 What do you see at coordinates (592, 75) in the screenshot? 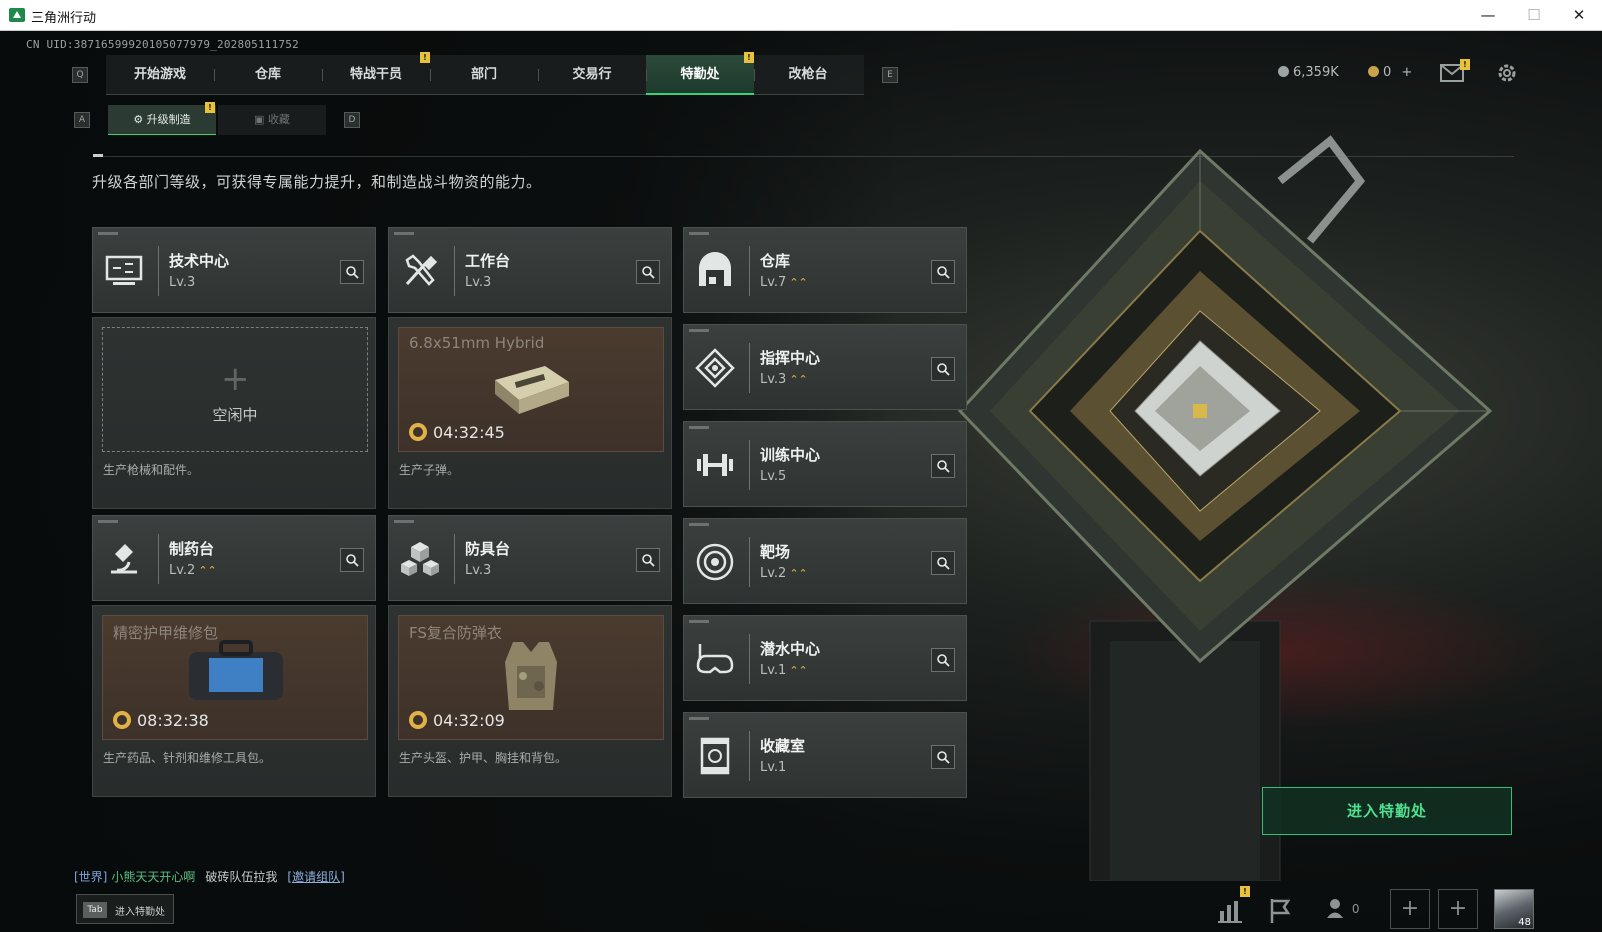
I see `tab-trading: 交易行` at bounding box center [592, 75].